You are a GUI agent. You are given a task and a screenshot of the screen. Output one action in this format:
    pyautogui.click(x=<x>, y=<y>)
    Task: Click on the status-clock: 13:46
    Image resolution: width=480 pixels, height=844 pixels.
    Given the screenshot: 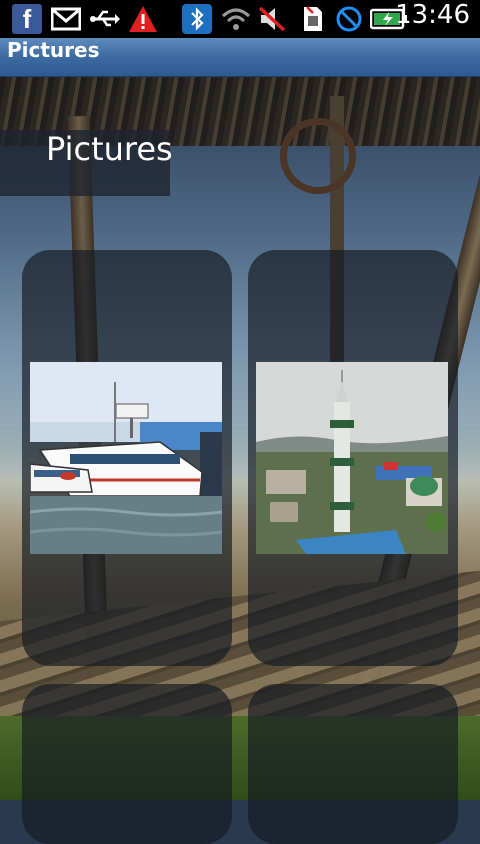 What is the action you would take?
    pyautogui.click(x=432, y=15)
    